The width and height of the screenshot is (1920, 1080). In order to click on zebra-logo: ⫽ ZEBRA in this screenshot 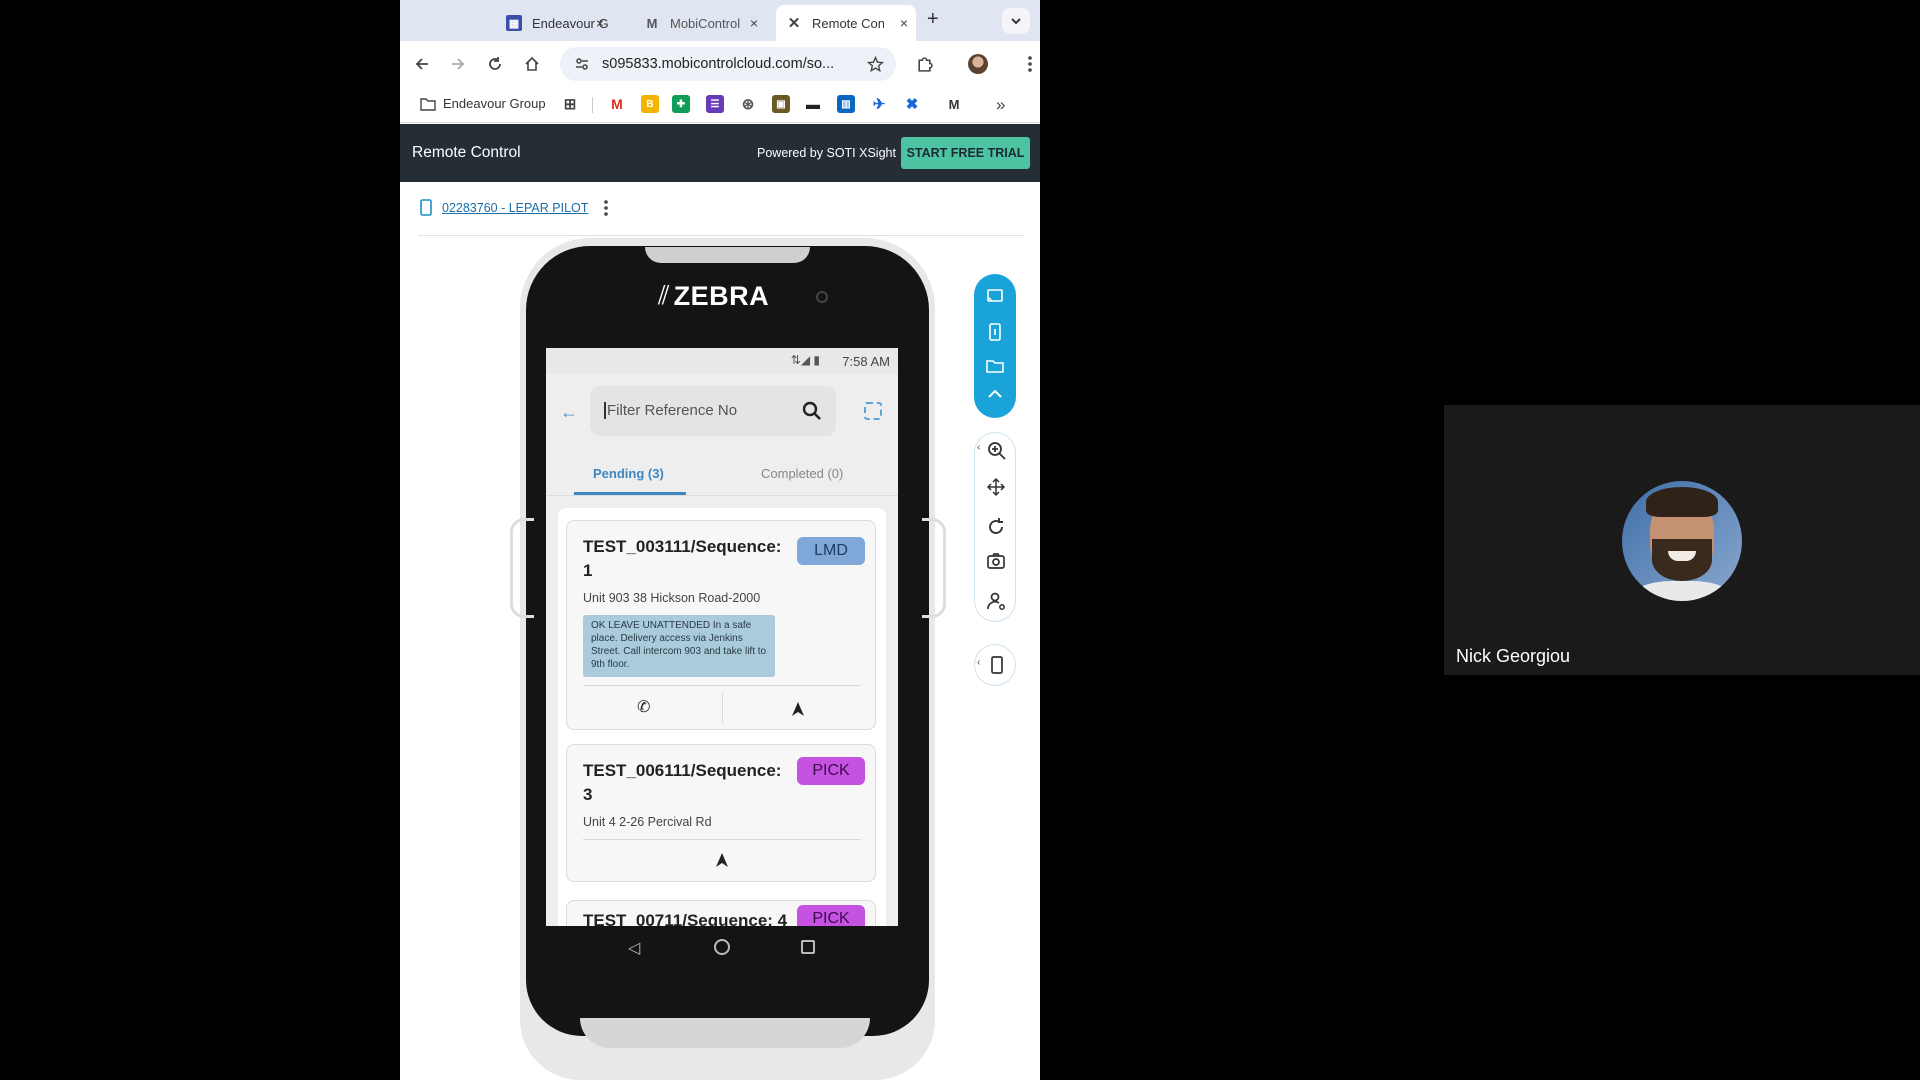, I will do `click(713, 296)`.